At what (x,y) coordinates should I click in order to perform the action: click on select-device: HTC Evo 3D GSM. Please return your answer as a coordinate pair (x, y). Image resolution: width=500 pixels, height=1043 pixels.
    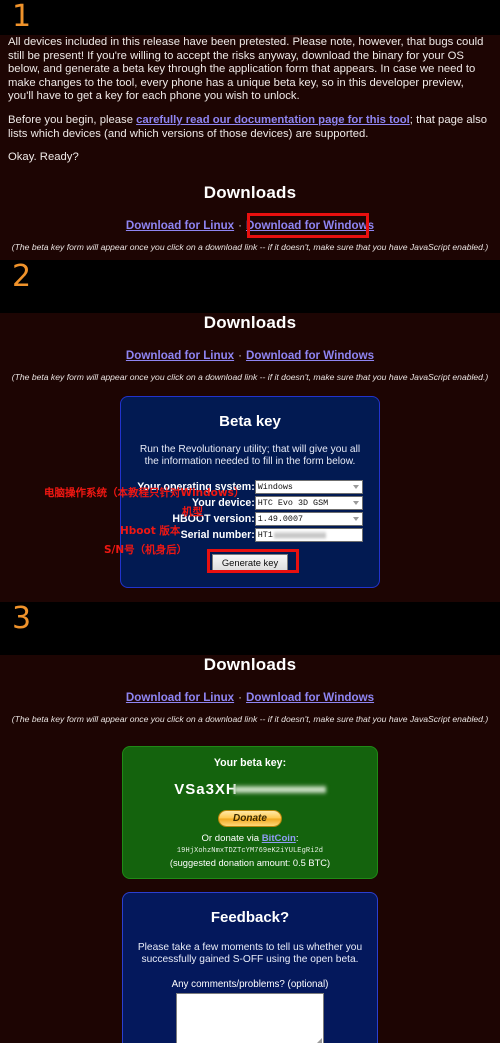
    Looking at the image, I should click on (308, 502).